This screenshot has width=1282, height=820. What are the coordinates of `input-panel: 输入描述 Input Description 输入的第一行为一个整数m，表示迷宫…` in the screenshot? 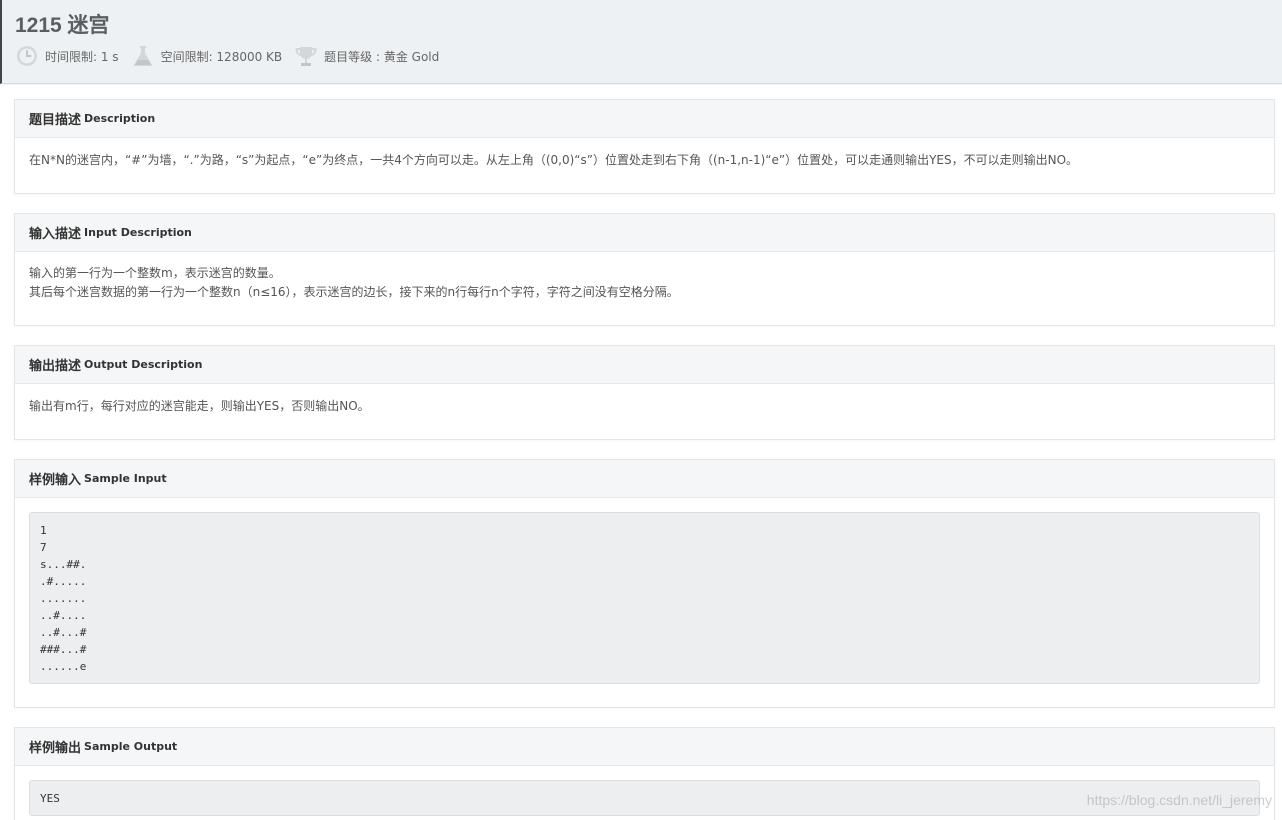 It's located at (644, 269).